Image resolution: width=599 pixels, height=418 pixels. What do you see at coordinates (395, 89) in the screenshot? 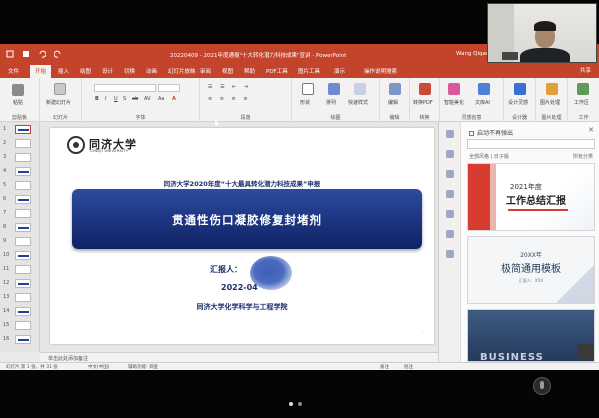
I see `editing-icon` at bounding box center [395, 89].